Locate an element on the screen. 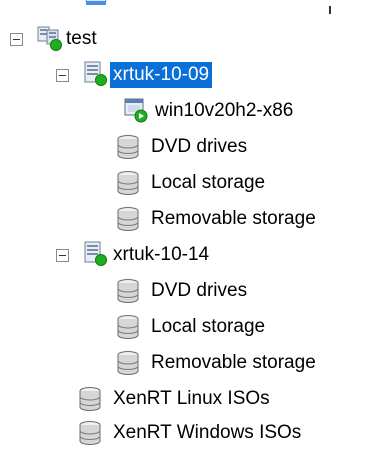 The width and height of the screenshot is (366, 450). tree-node-host: xrtuk-10-09 is located at coordinates (183, 75).